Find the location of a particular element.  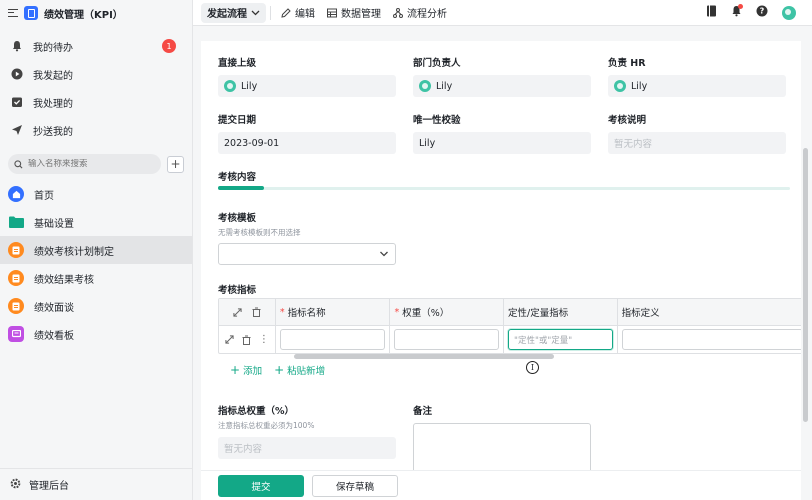

table-horizontal-scrollbar is located at coordinates (424, 356).